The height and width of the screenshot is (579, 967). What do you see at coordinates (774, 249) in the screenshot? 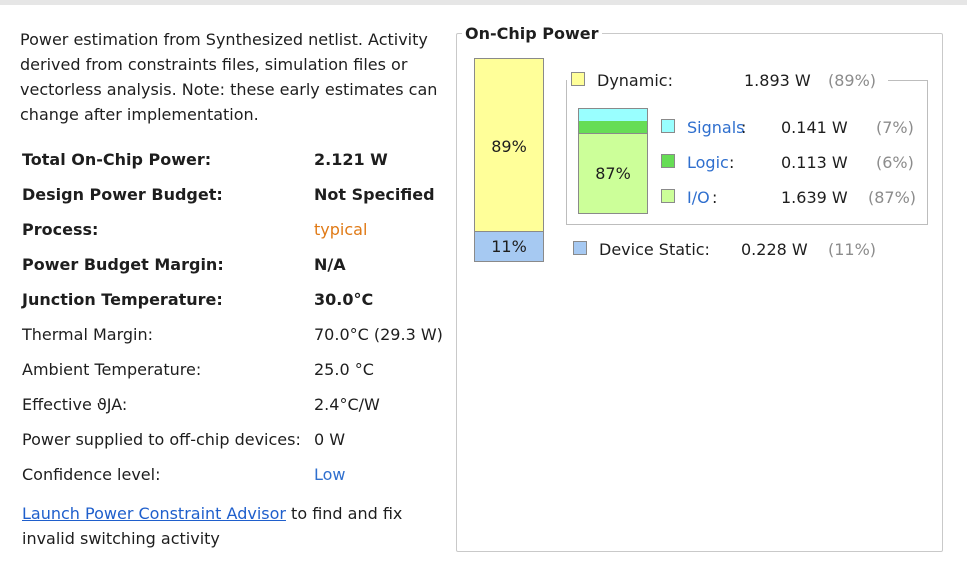
I see `device-static-value: 0.228 W` at bounding box center [774, 249].